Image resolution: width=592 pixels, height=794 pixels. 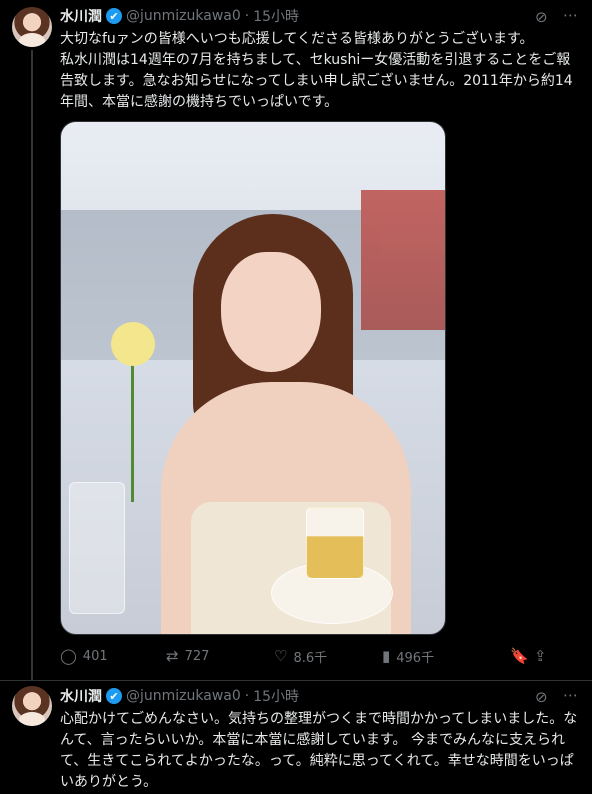 What do you see at coordinates (220, 655) in the screenshot?
I see `retweet-button: ⇄ 727` at bounding box center [220, 655].